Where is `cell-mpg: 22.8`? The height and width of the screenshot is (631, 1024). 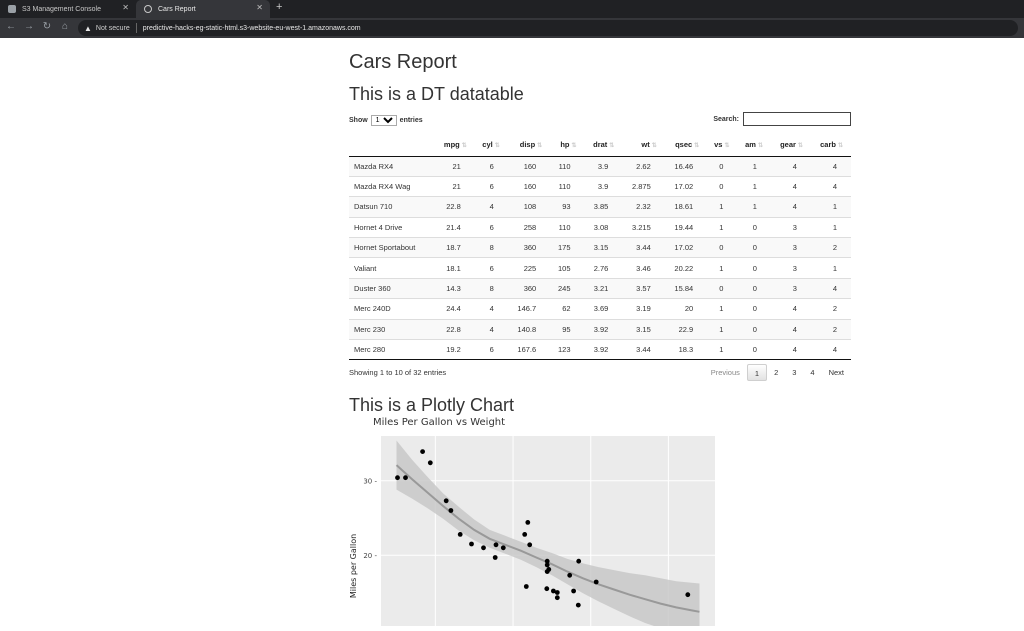
cell-mpg: 22.8 is located at coordinates (454, 207).